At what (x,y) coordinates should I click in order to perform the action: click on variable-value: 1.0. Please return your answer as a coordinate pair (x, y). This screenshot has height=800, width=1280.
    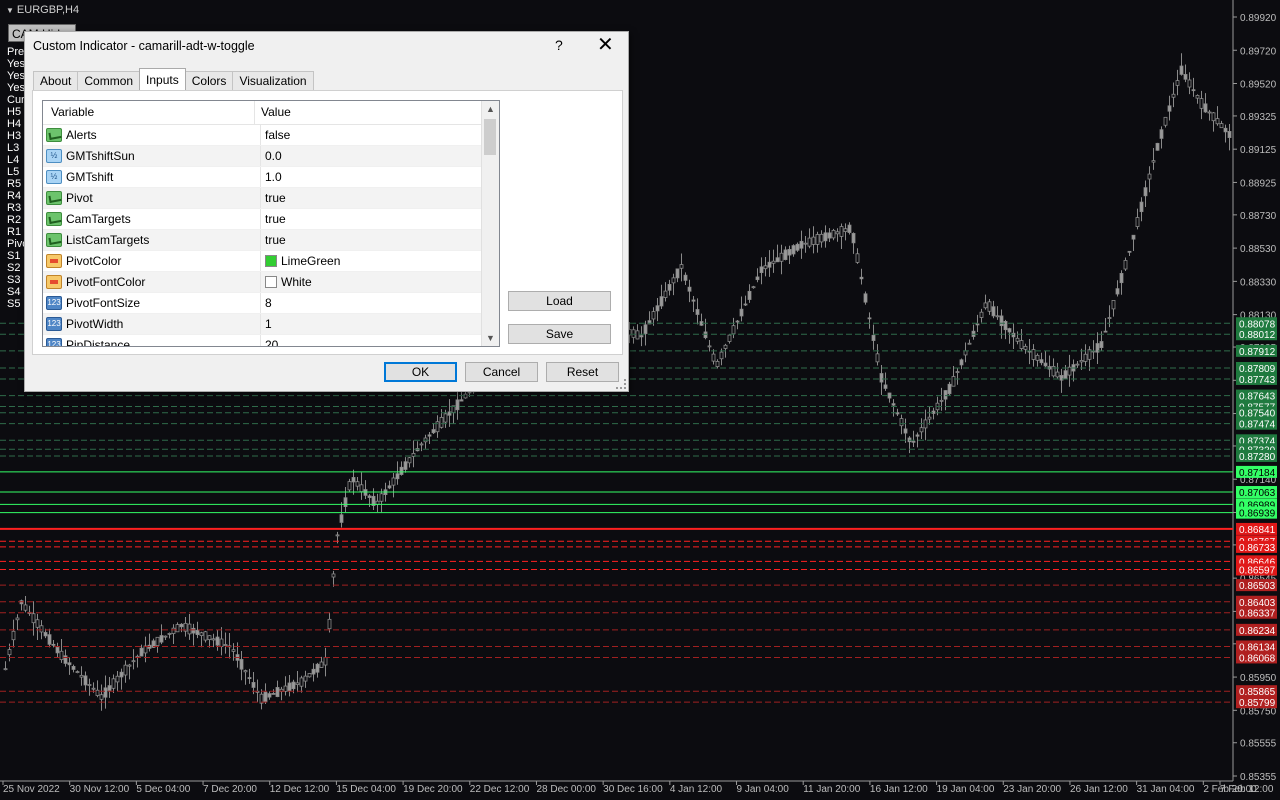
    Looking at the image, I should click on (273, 177).